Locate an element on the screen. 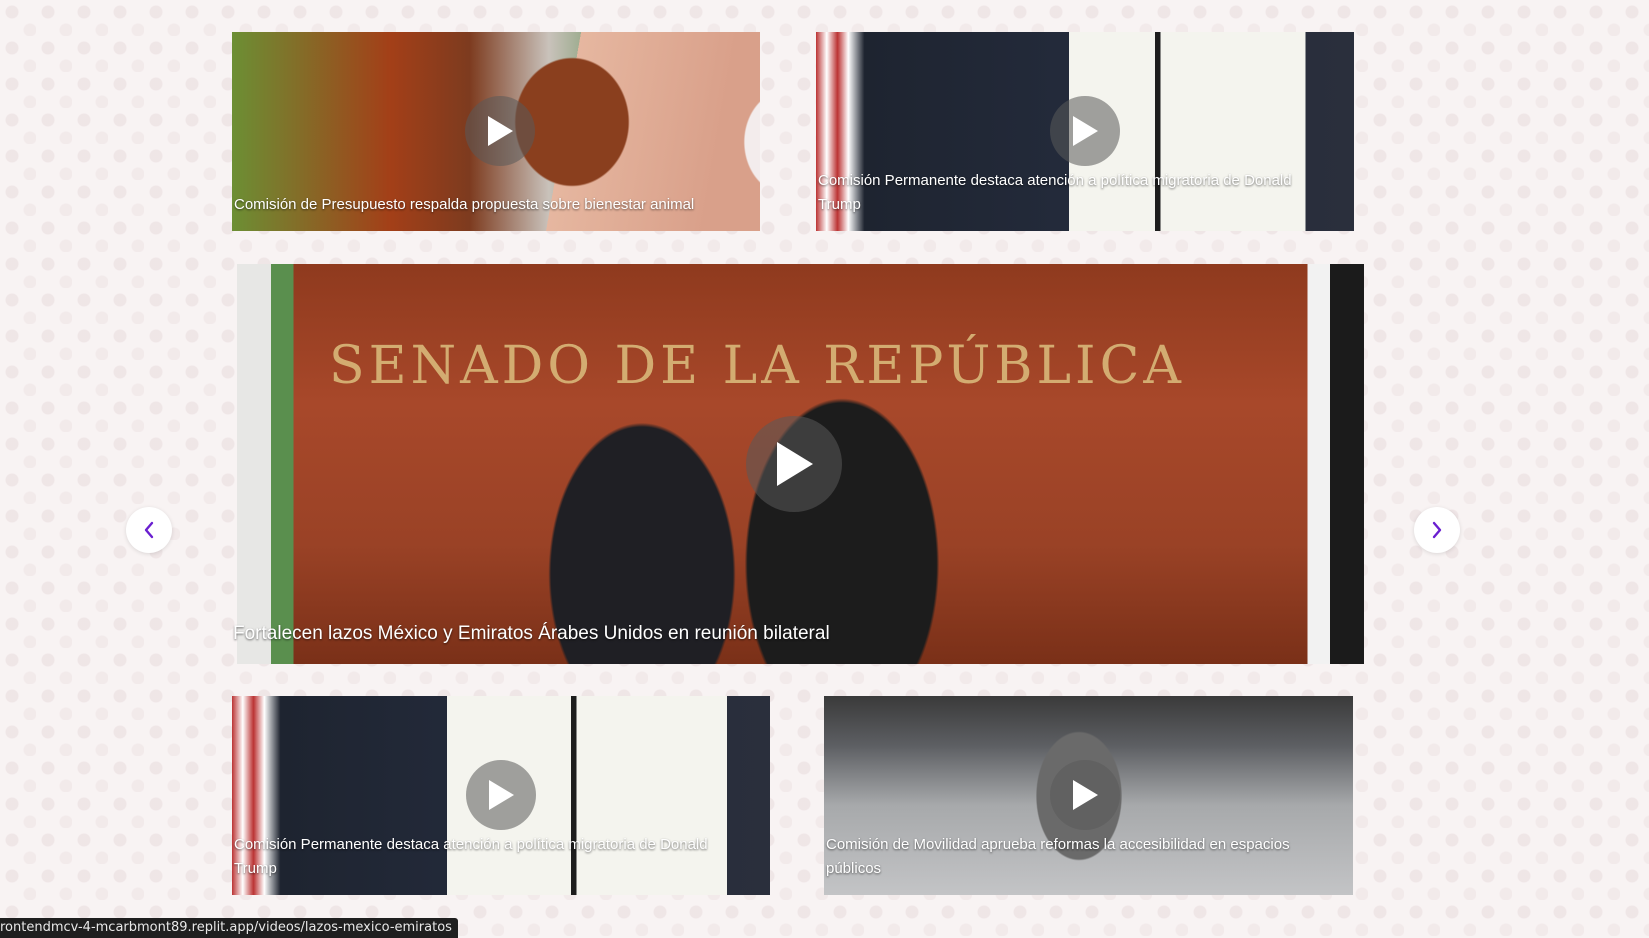 The image size is (1649, 938). carousel-next-button is located at coordinates (1437, 530).